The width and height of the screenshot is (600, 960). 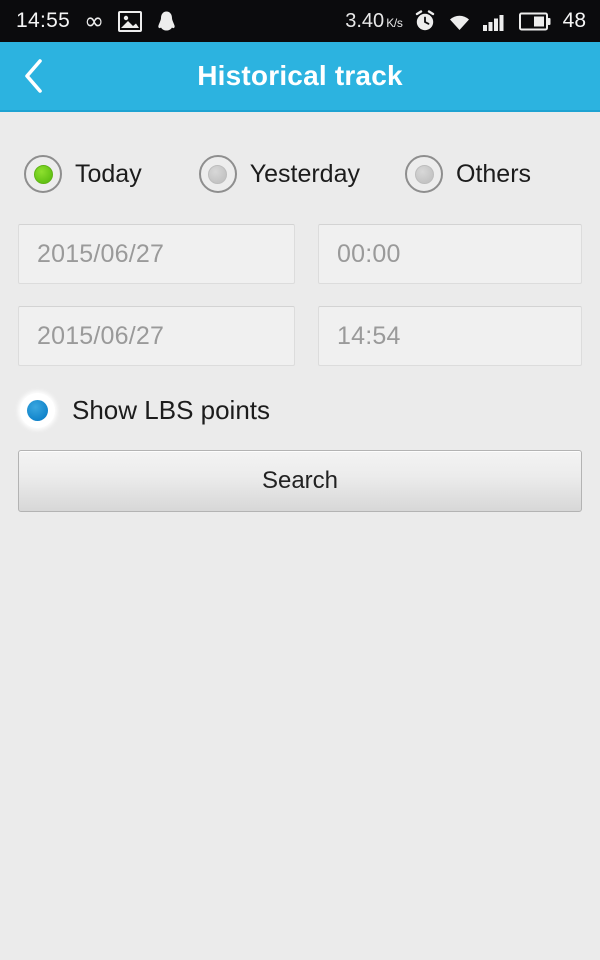 What do you see at coordinates (534, 21) in the screenshot?
I see `battery-icon` at bounding box center [534, 21].